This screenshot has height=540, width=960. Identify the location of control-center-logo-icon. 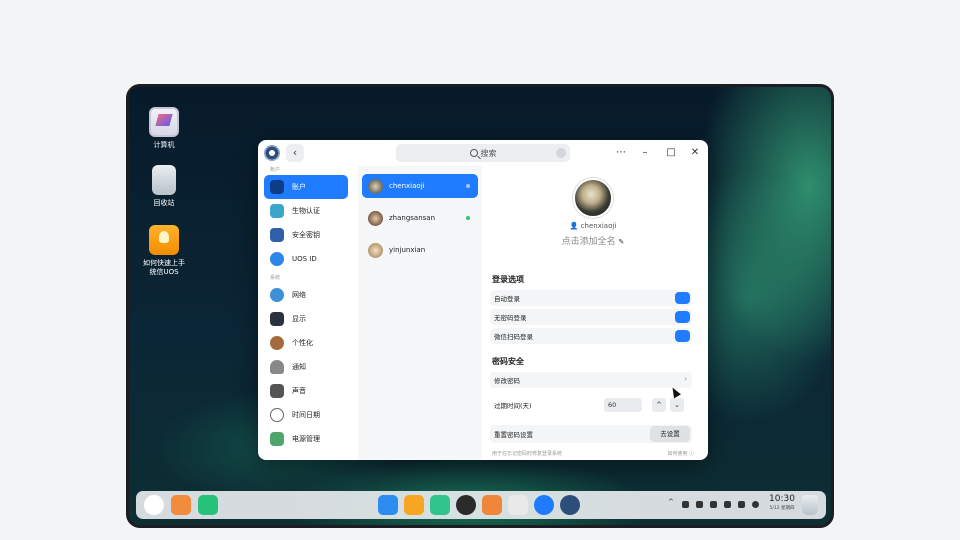
(272, 153).